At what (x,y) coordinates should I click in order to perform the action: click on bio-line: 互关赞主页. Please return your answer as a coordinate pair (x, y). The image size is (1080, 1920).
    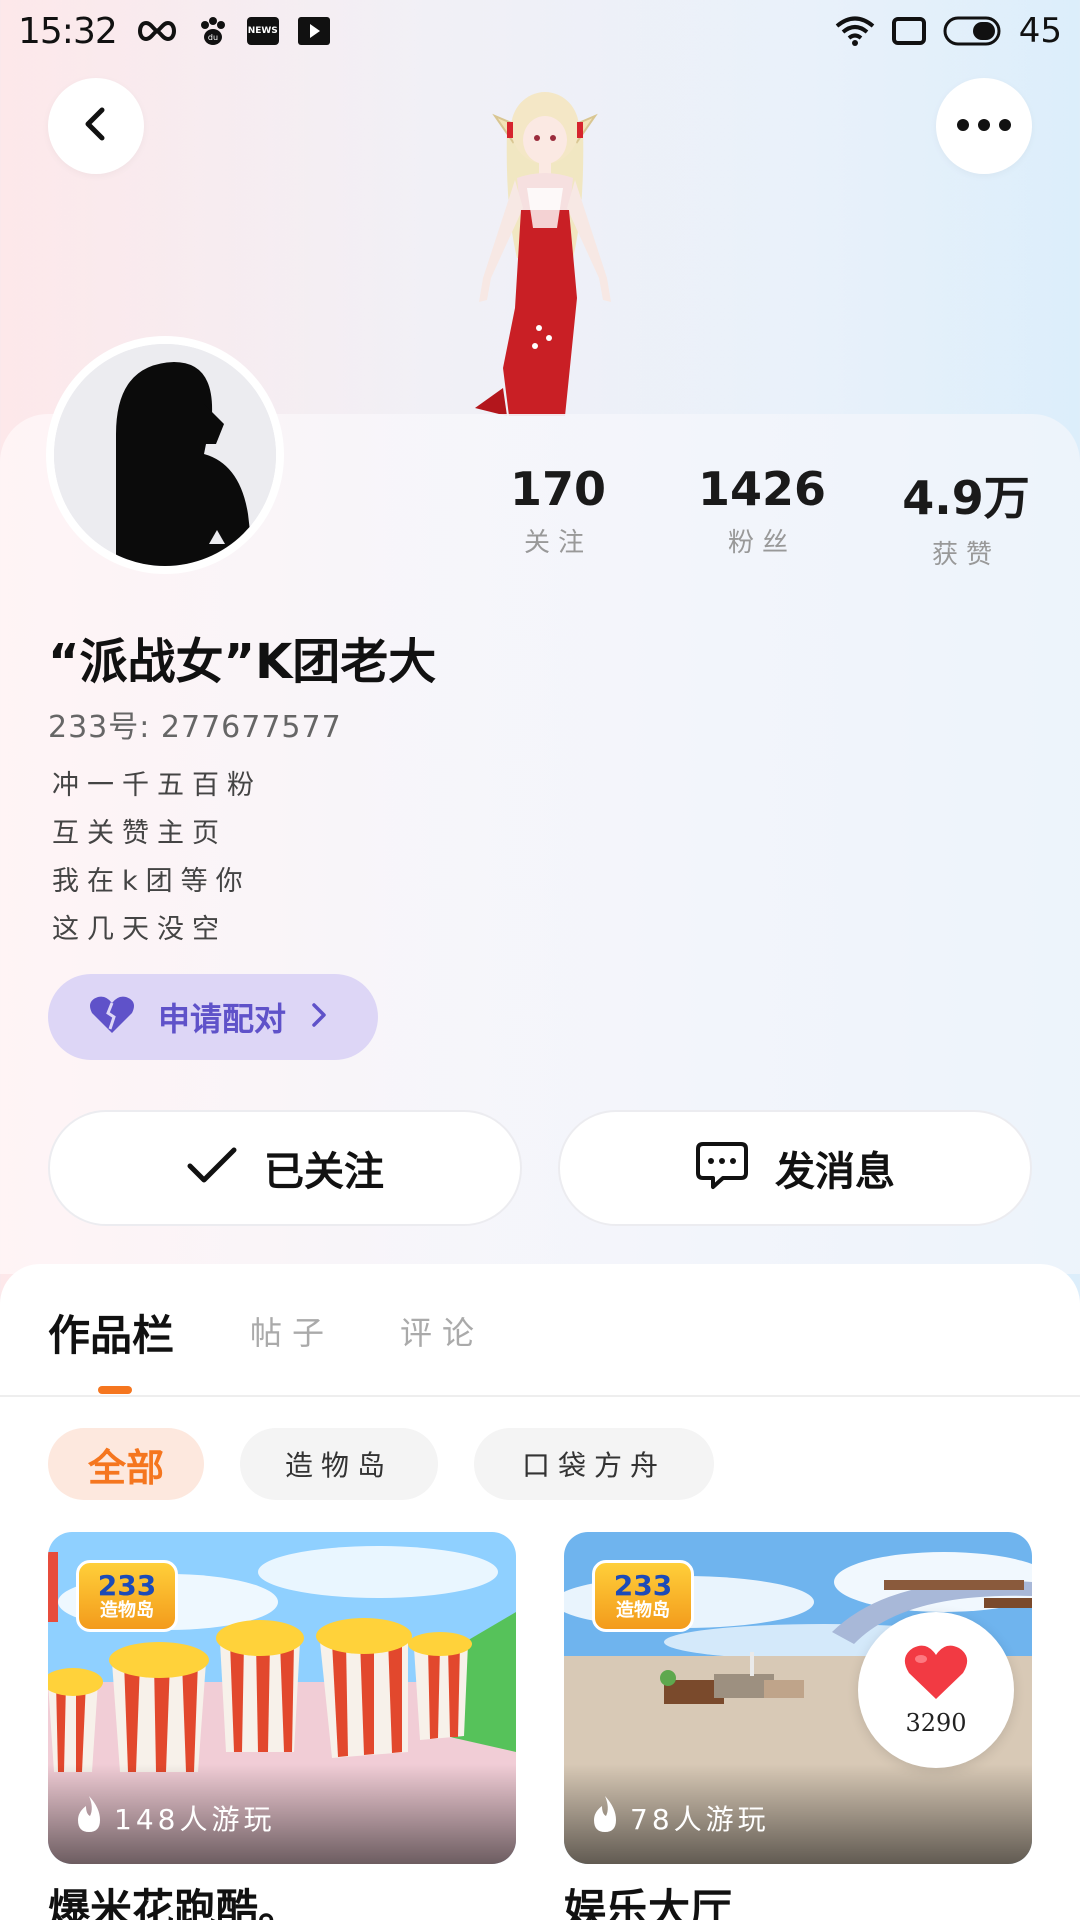
    Looking at the image, I should click on (139, 833).